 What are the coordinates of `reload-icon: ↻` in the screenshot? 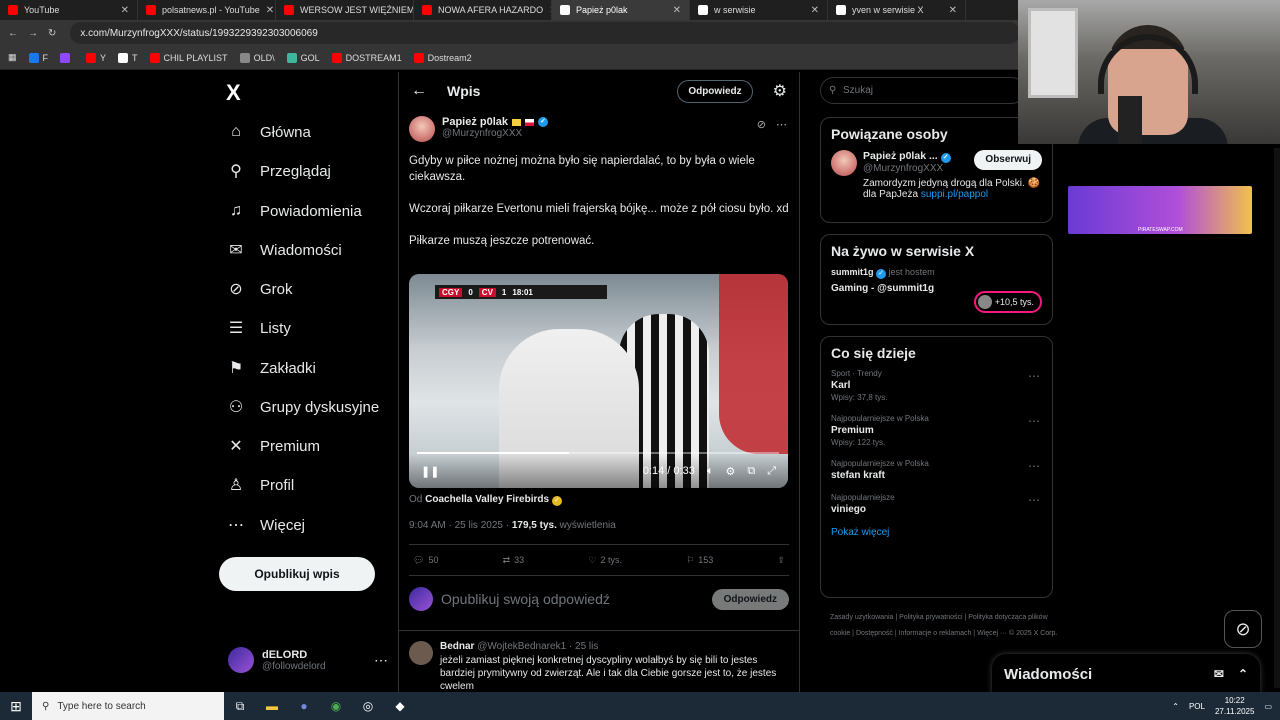 It's located at (52, 33).